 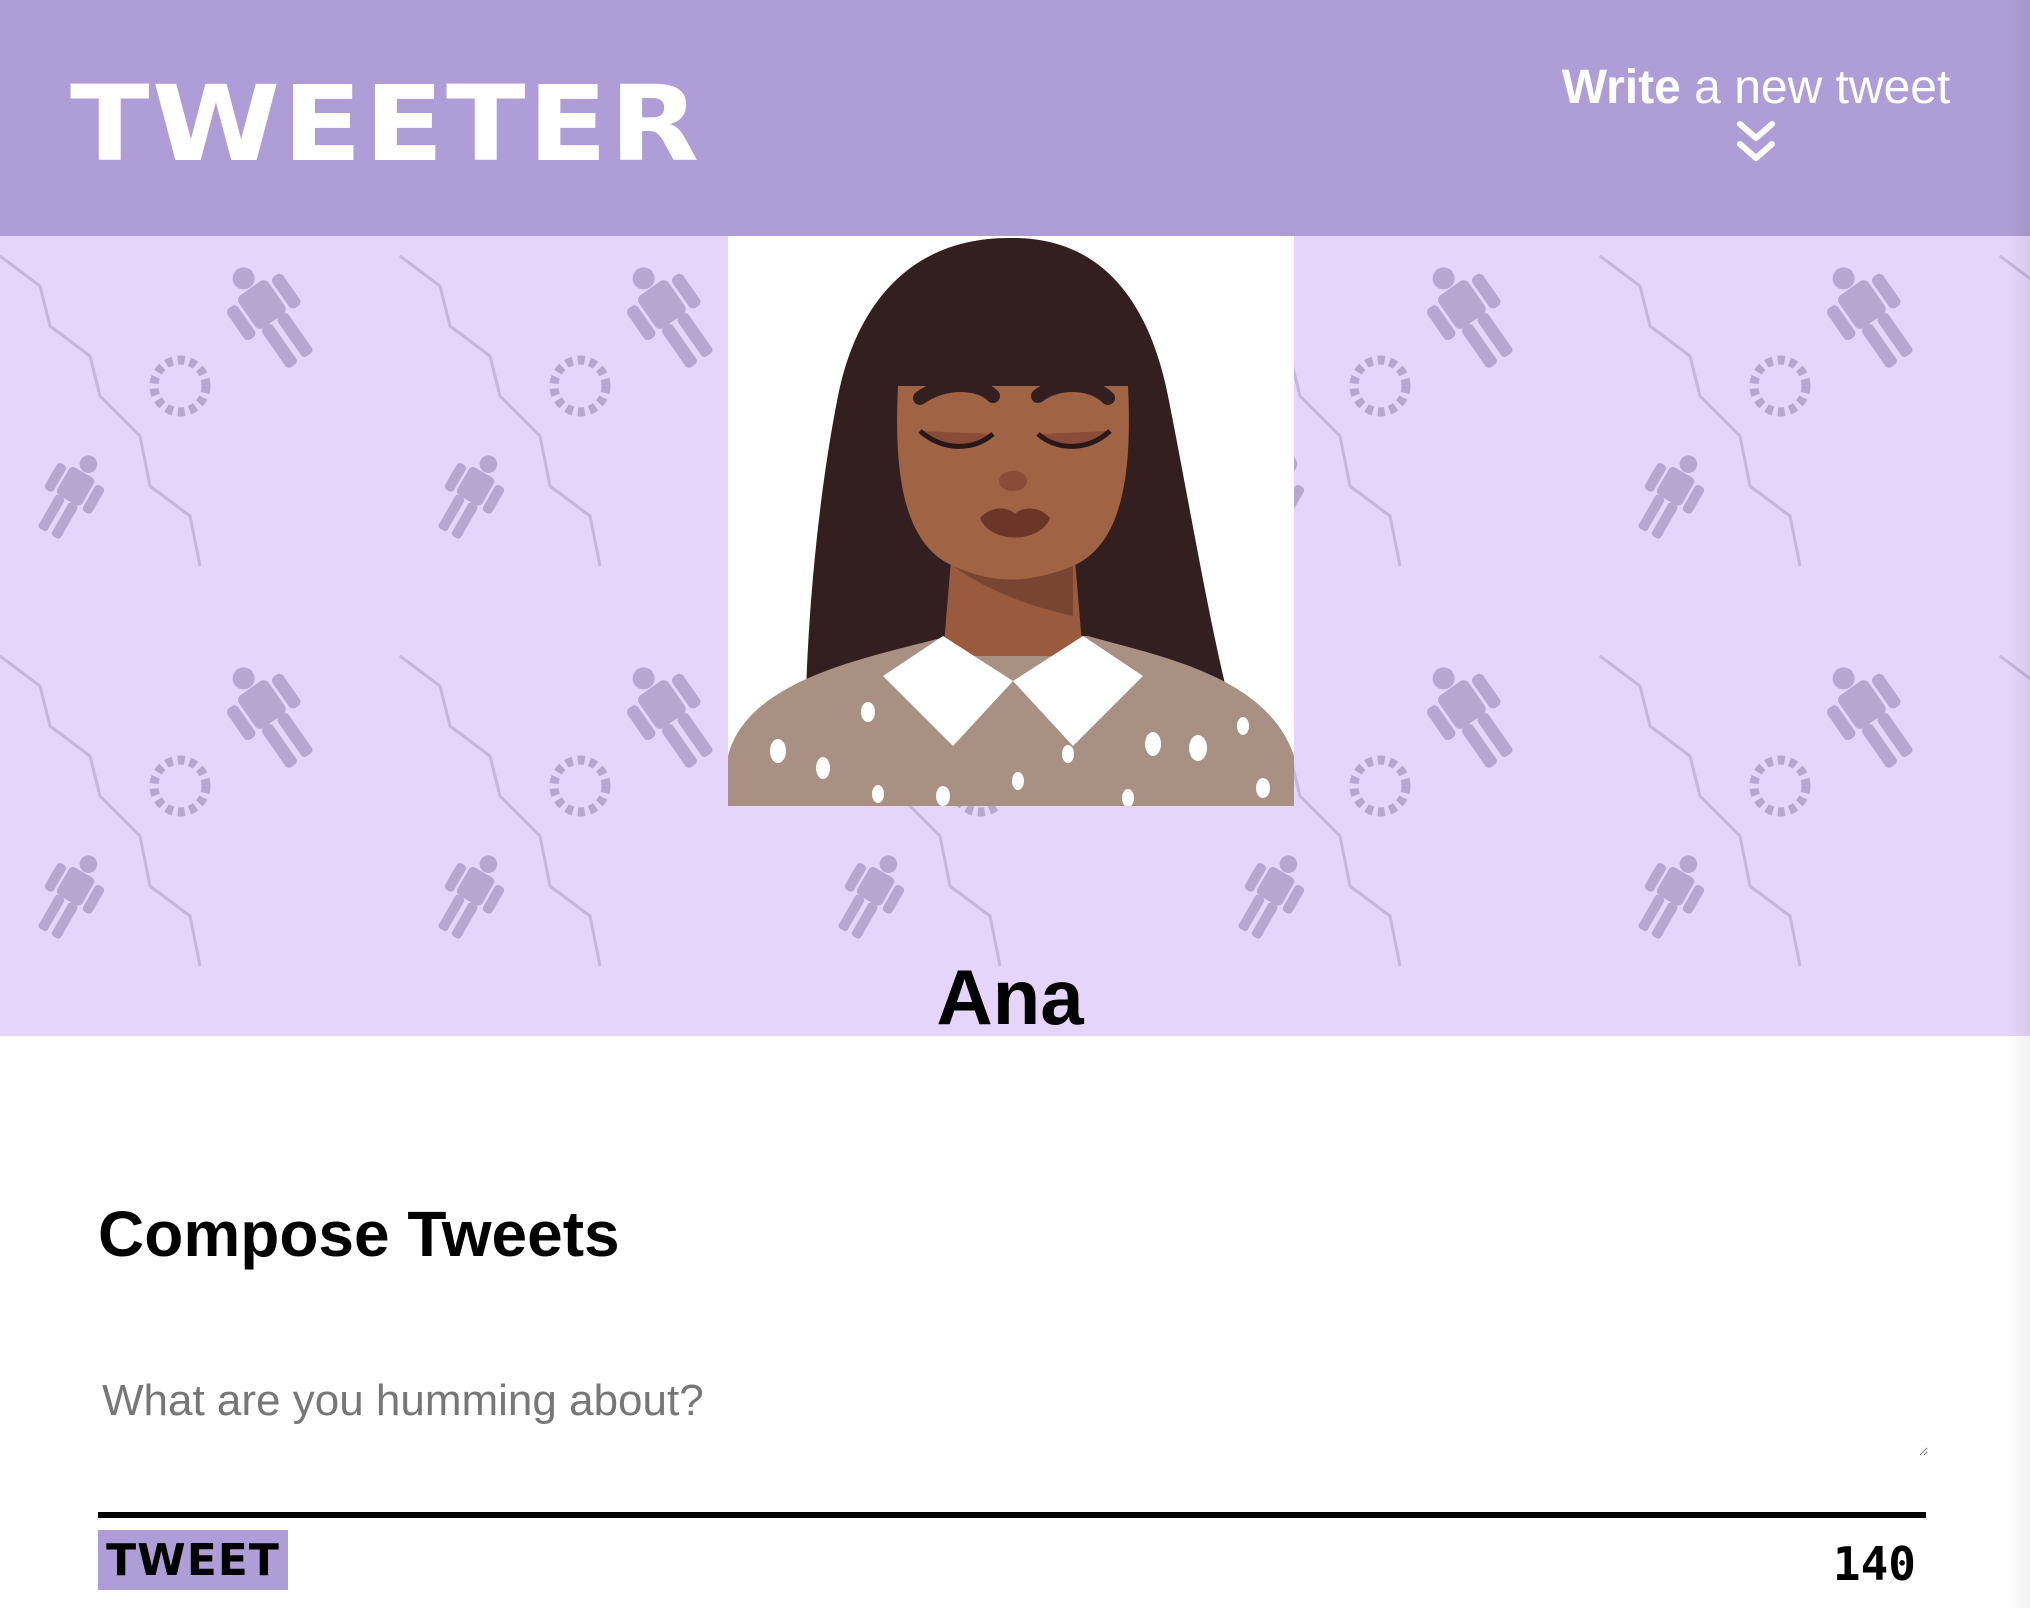 What do you see at coordinates (1756, 141) in the screenshot?
I see `double-chevron-down-icon` at bounding box center [1756, 141].